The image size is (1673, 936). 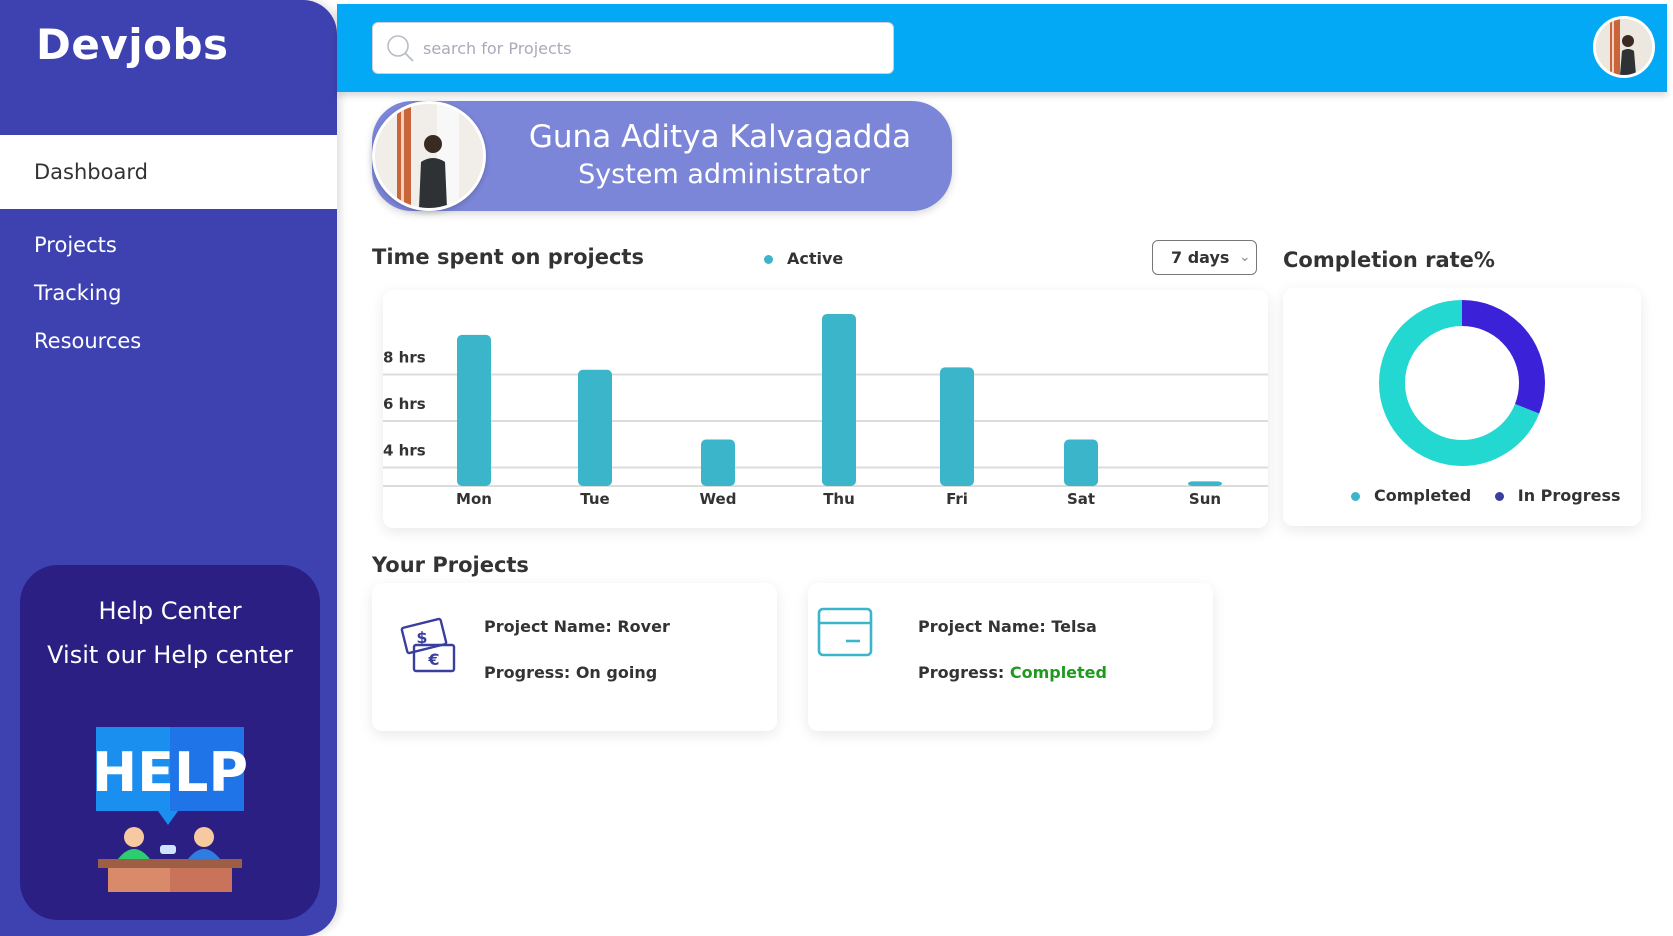 What do you see at coordinates (616, 672) in the screenshot?
I see `project-progress-value: On going` at bounding box center [616, 672].